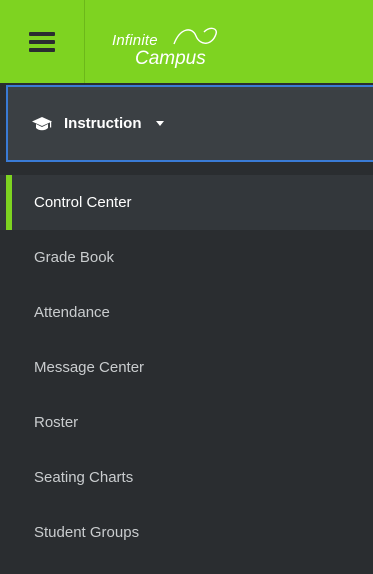  I want to click on nav-item-label: Control Center, so click(83, 202).